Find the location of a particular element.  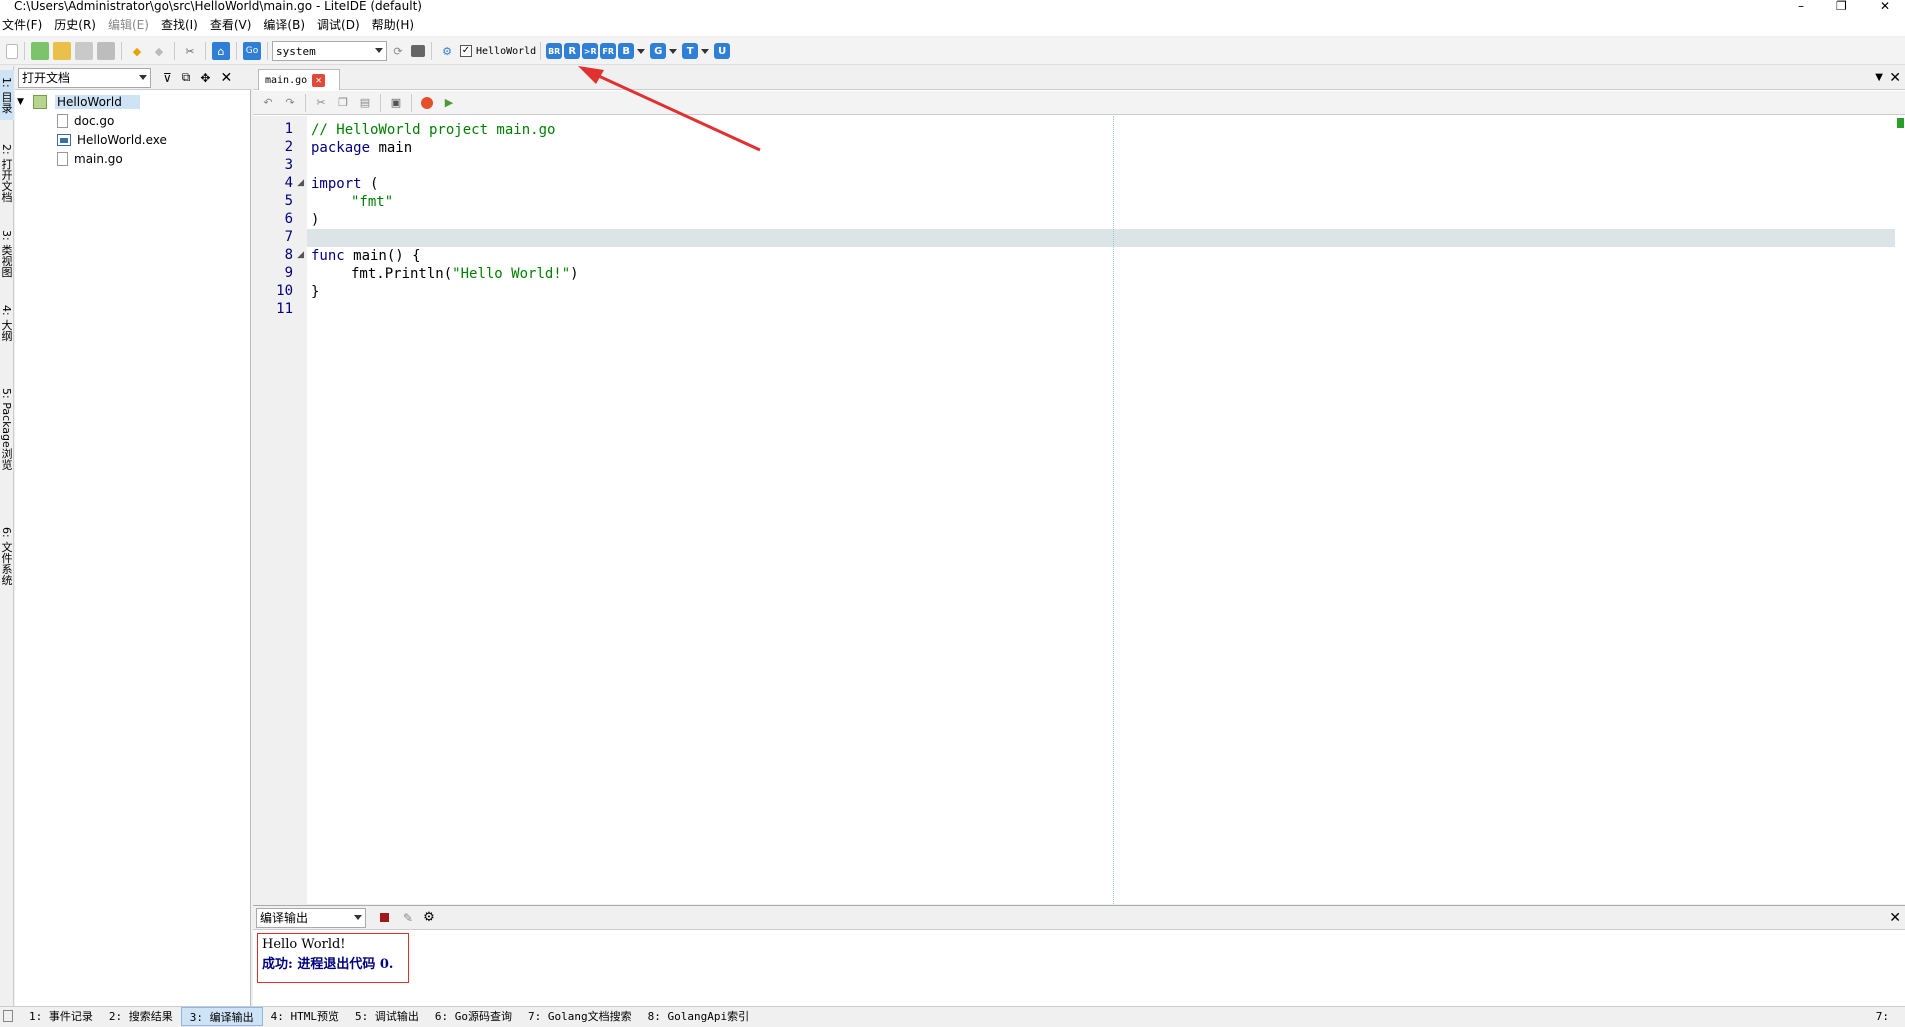

go-icon: Go is located at coordinates (252, 51).